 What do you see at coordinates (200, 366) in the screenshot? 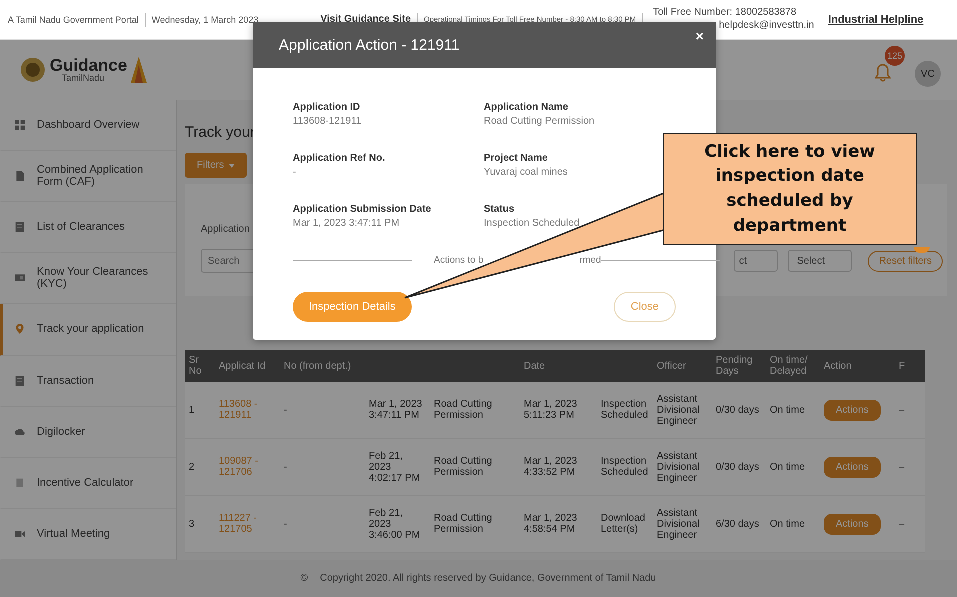
I see `column-header: Sr No` at bounding box center [200, 366].